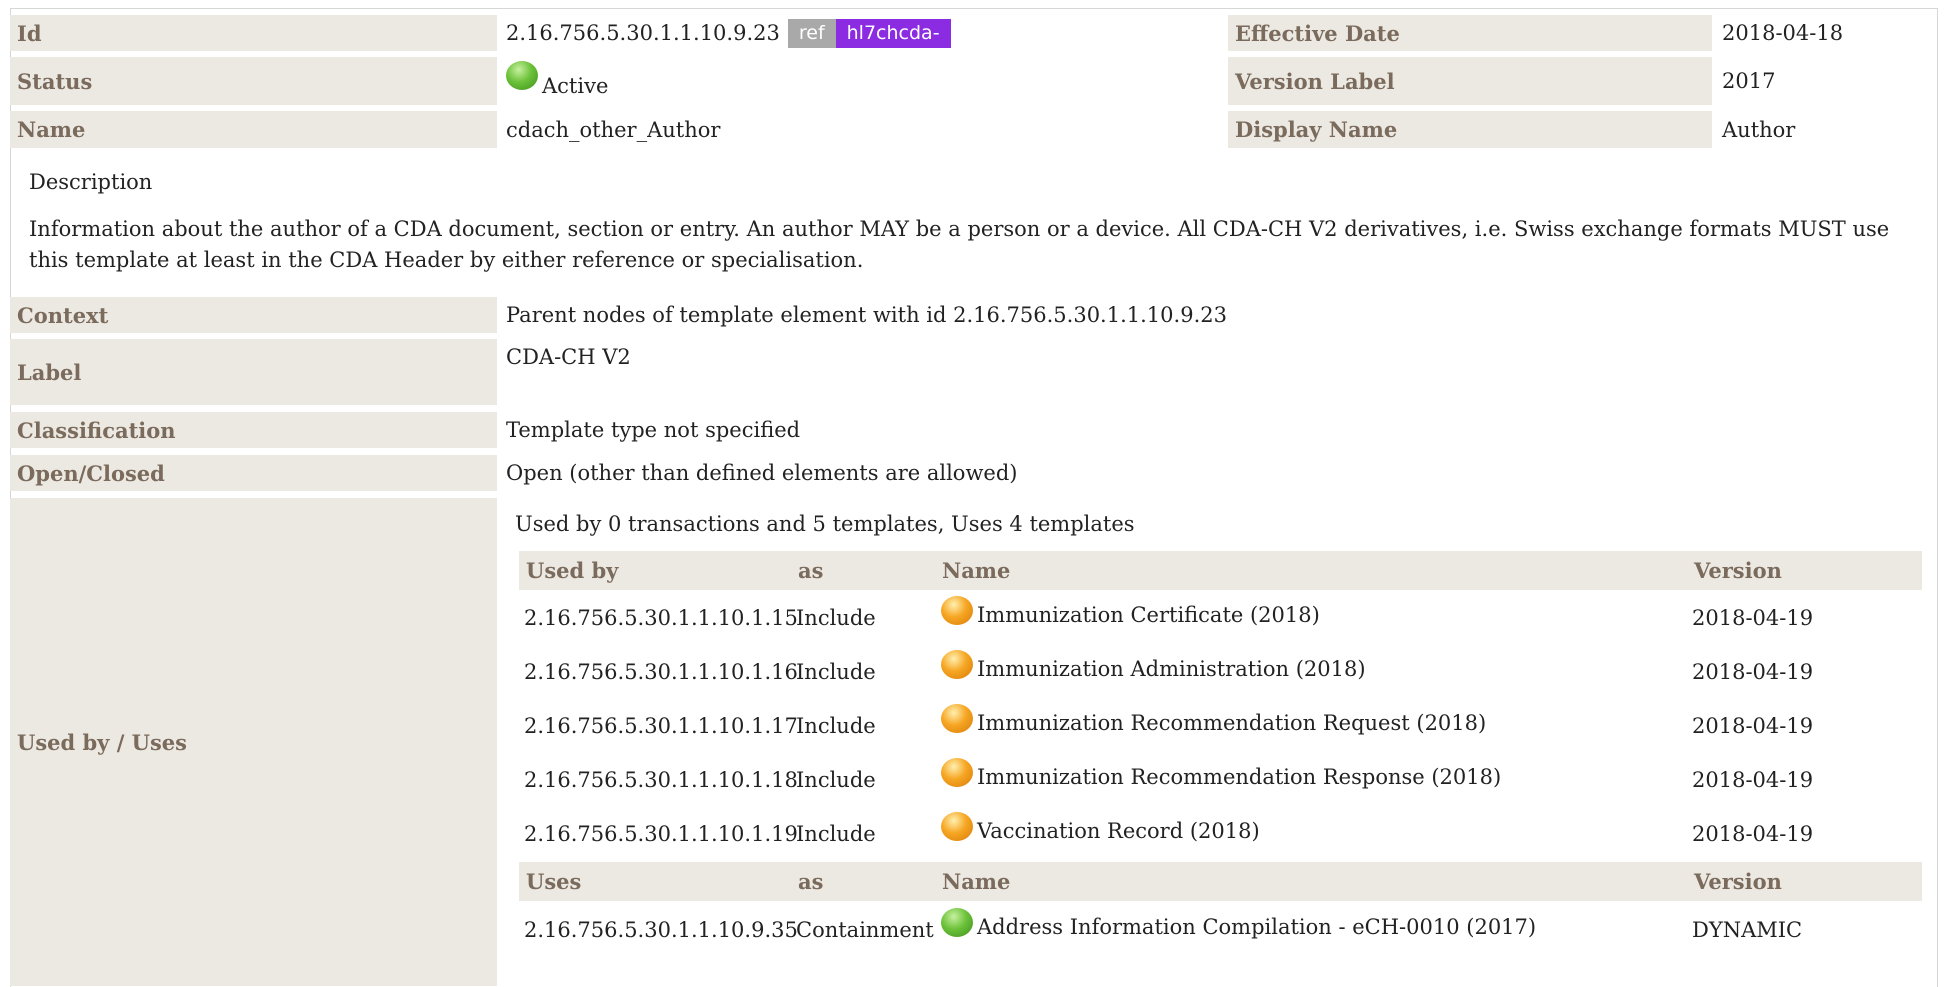  Describe the element at coordinates (1759, 129) in the screenshot. I see `display-name-value: Author` at that location.